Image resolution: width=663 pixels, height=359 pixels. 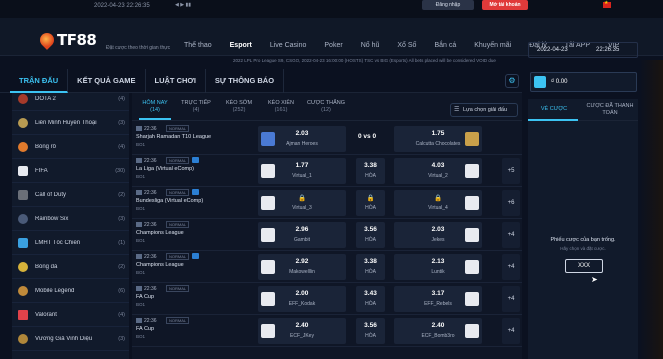 What do you see at coordinates (198, 45) in the screenshot?
I see `menu-item-the-thao: Thể thao` at bounding box center [198, 45].